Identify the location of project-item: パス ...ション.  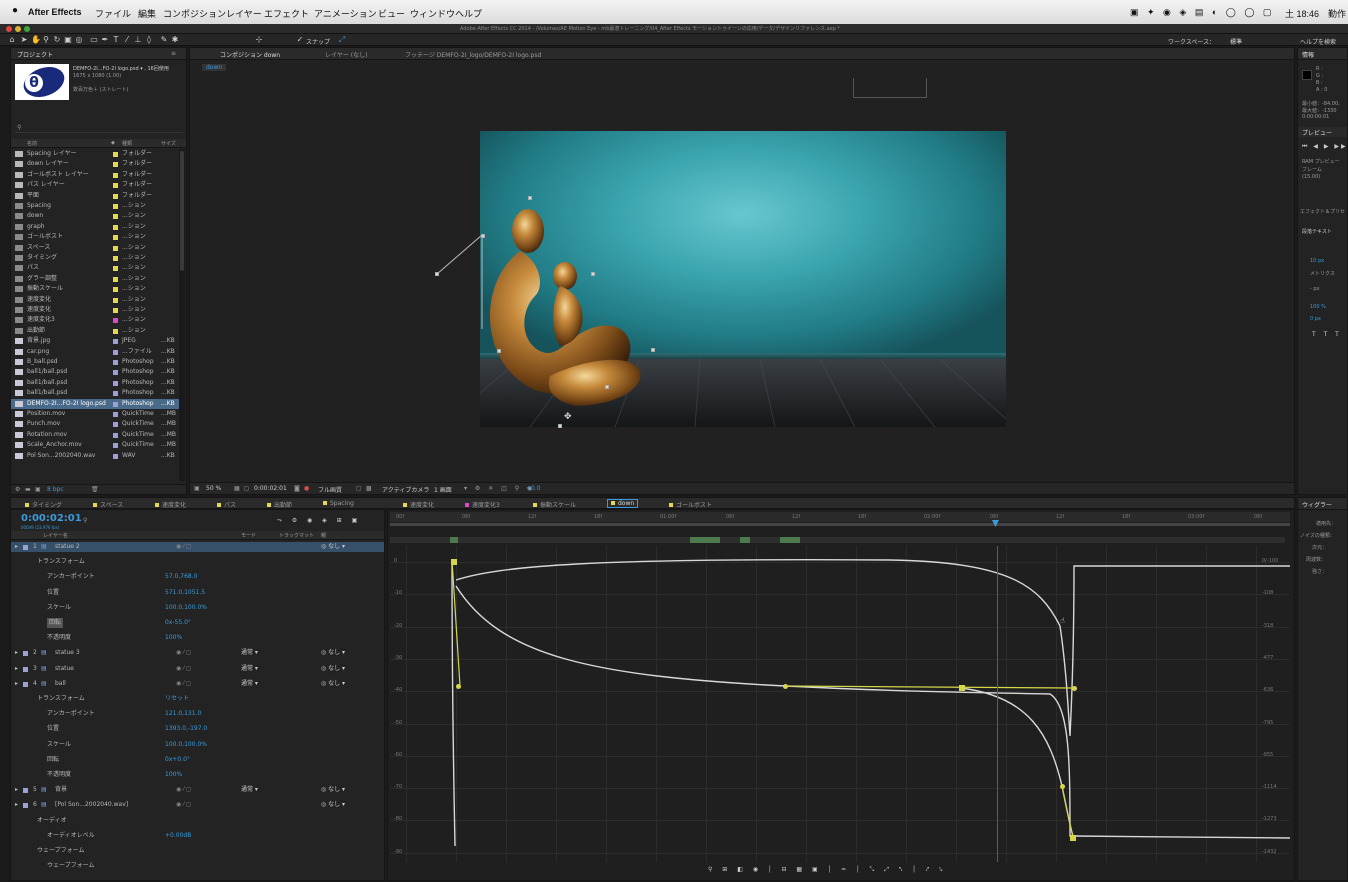
(95, 268).